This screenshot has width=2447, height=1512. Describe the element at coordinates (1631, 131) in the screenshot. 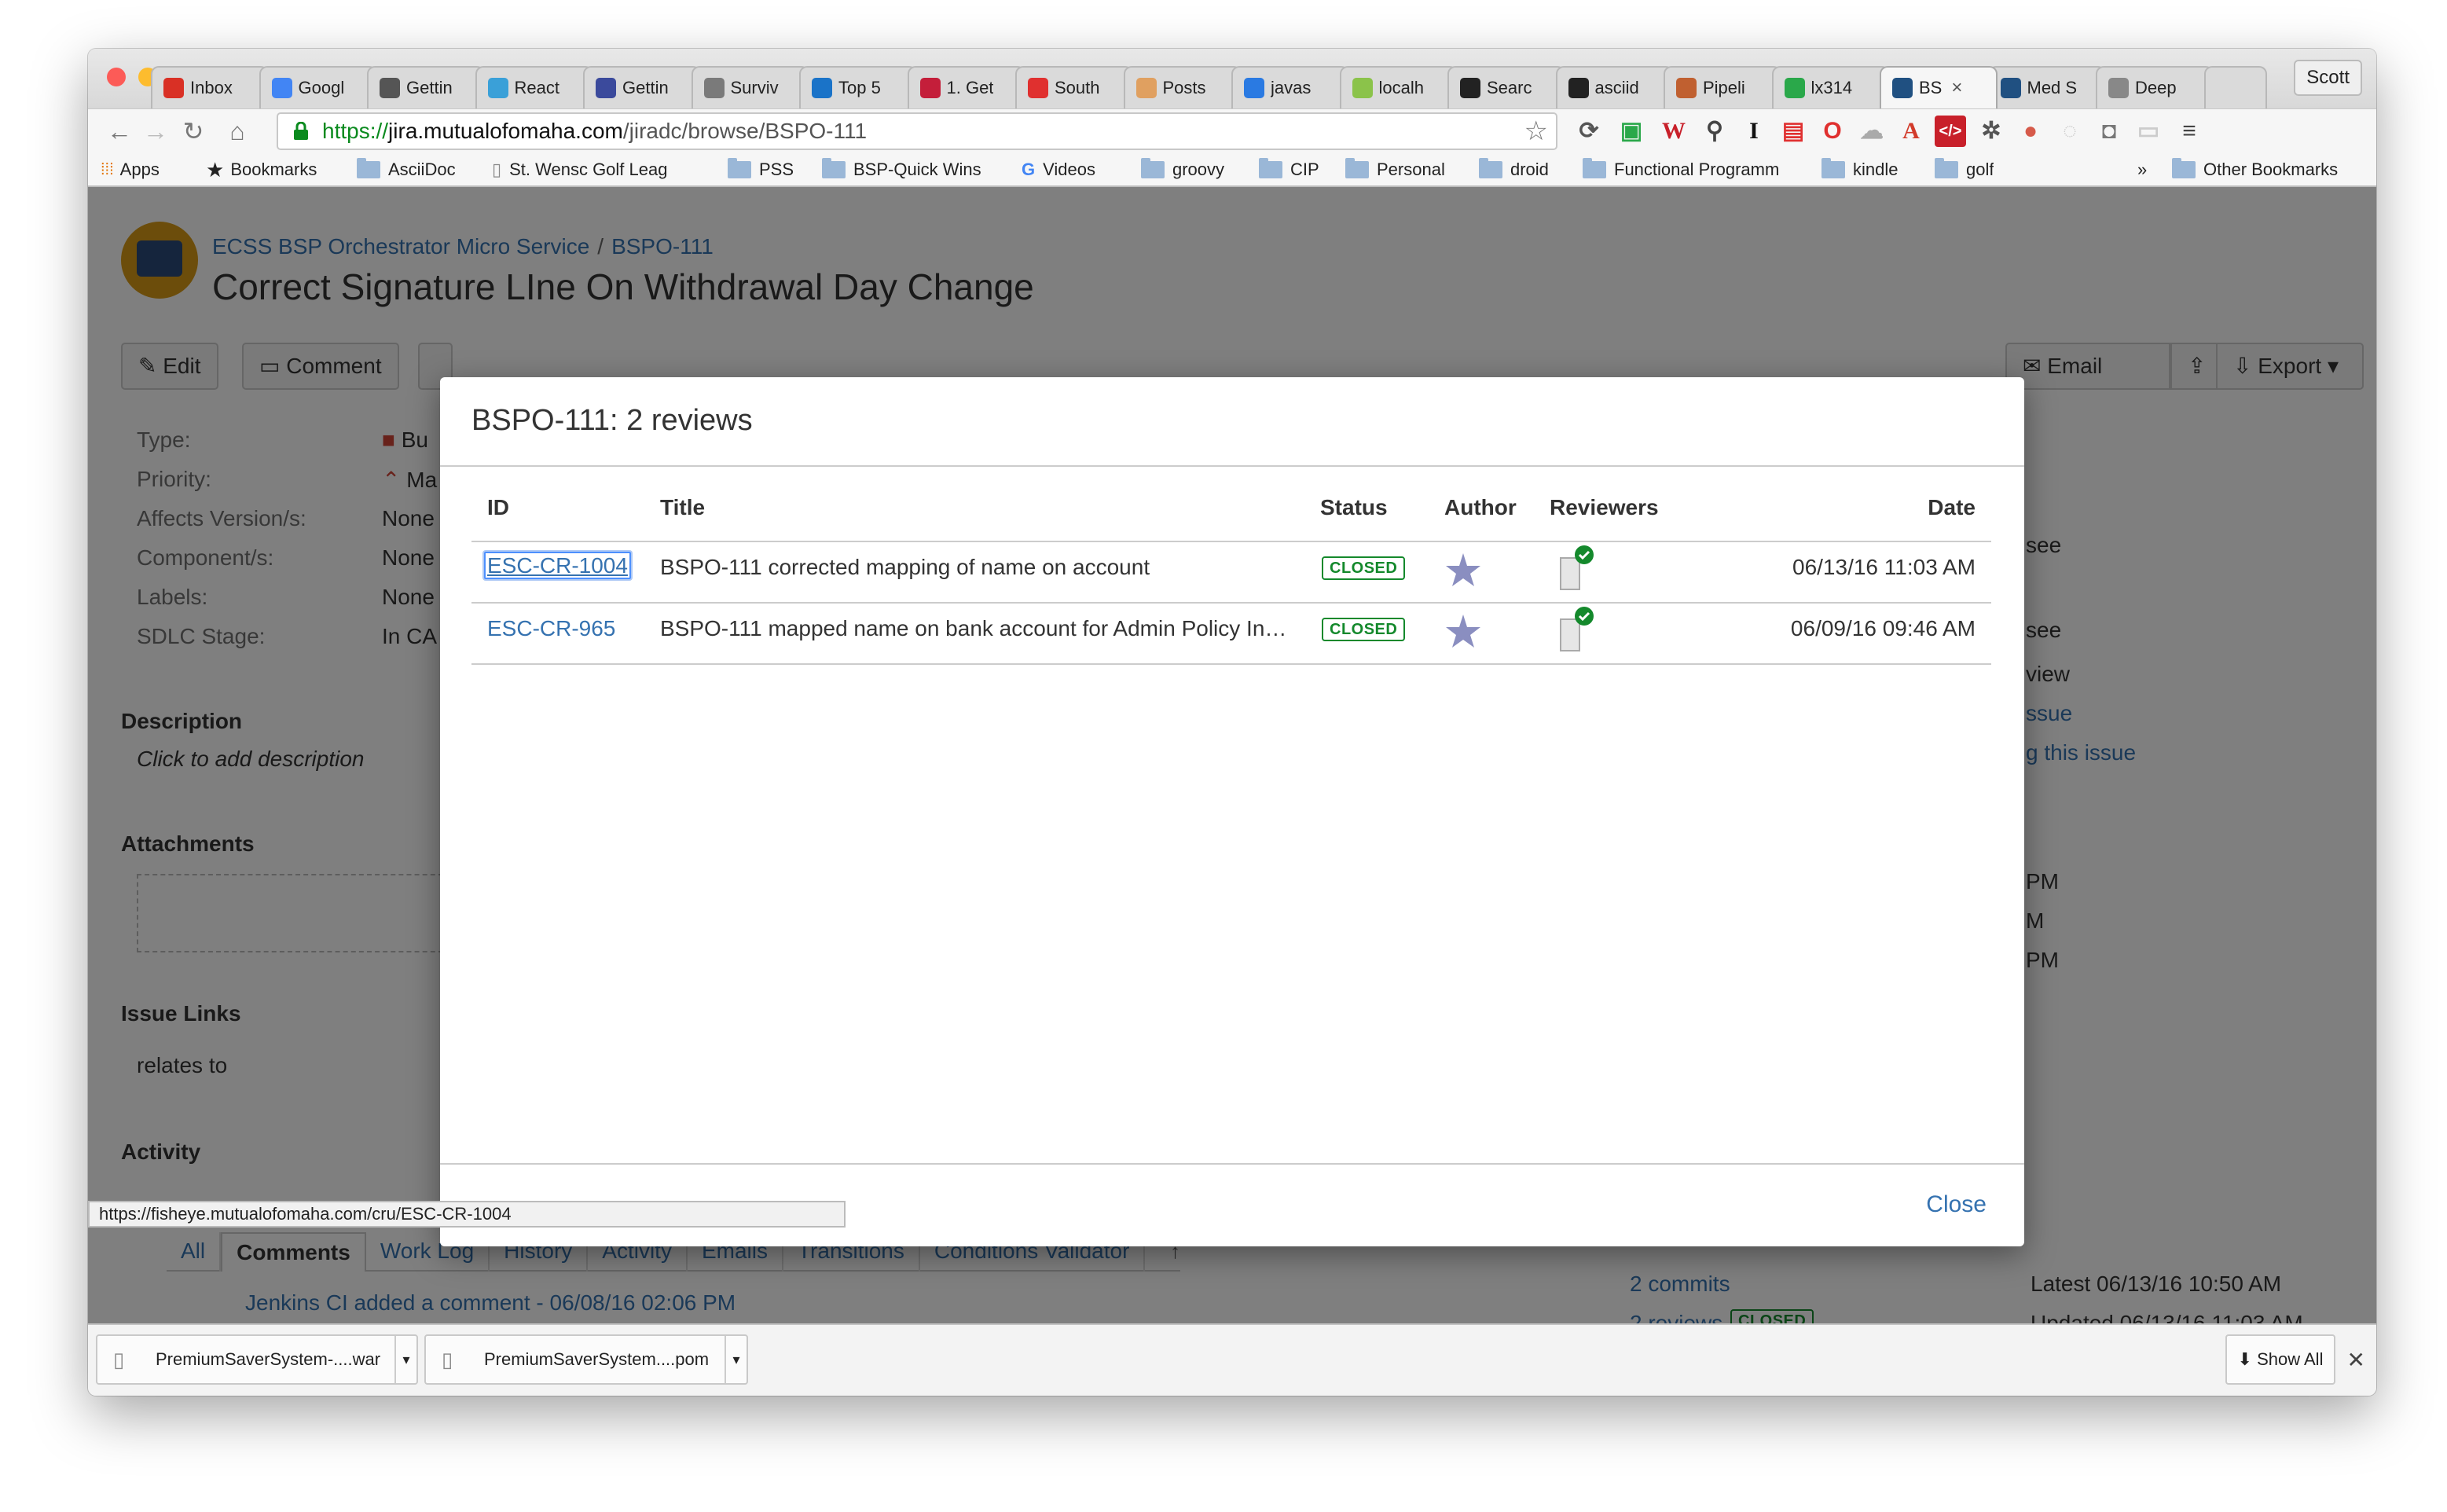

I see `extension-robot-icon: ▣` at that location.